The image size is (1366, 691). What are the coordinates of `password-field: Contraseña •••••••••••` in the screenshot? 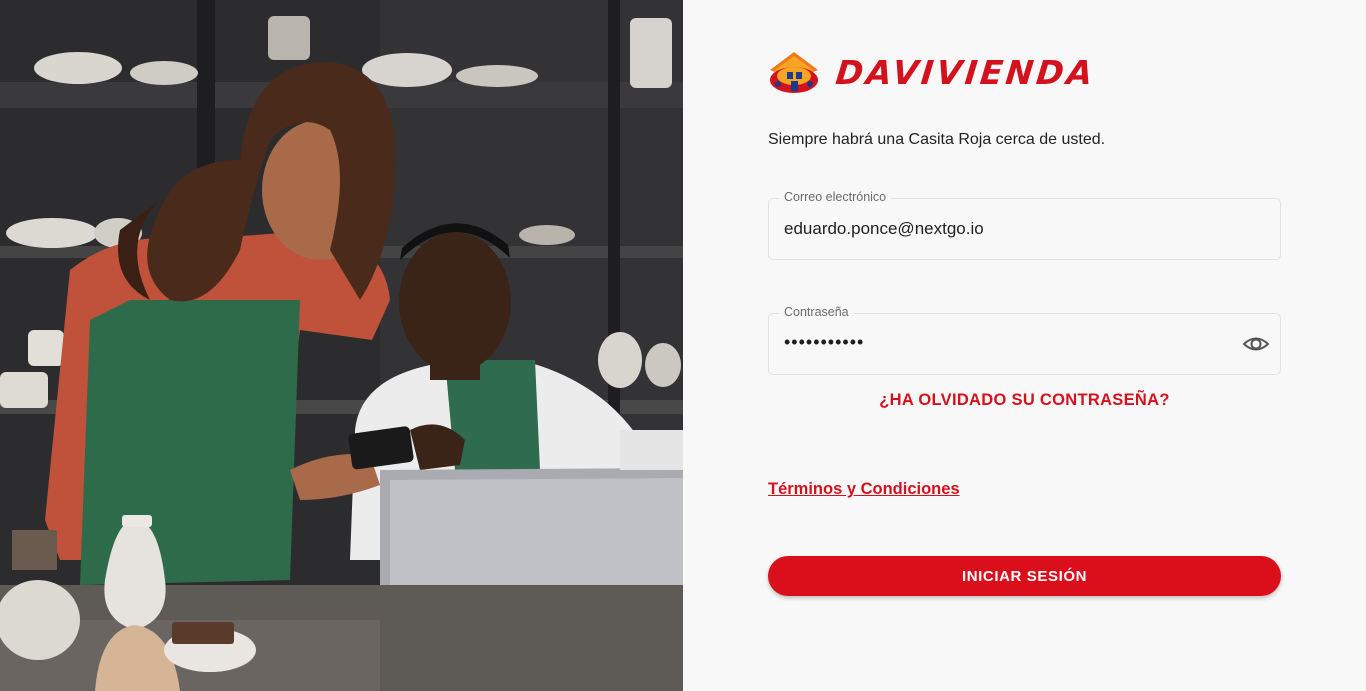 It's located at (1024, 340).